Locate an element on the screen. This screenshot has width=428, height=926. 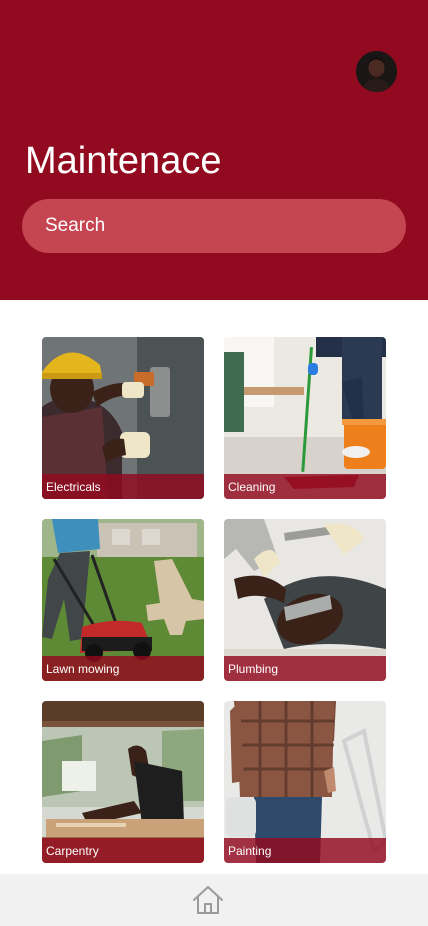
page-title: Maintenace is located at coordinates (123, 161).